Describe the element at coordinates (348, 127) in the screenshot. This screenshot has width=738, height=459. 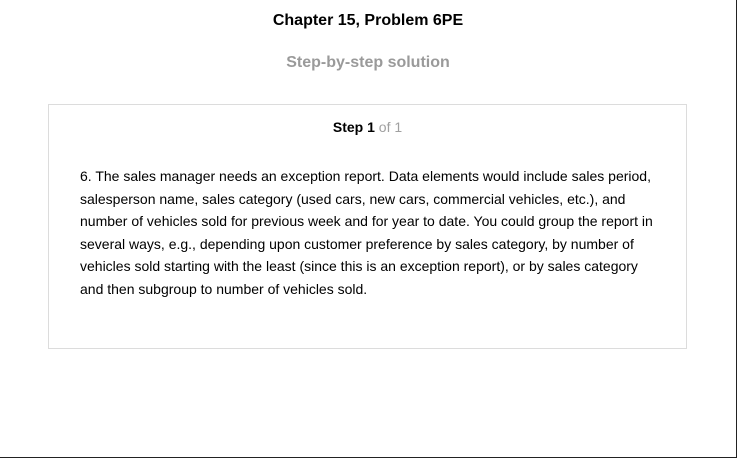
I see `step-label: Step` at that location.